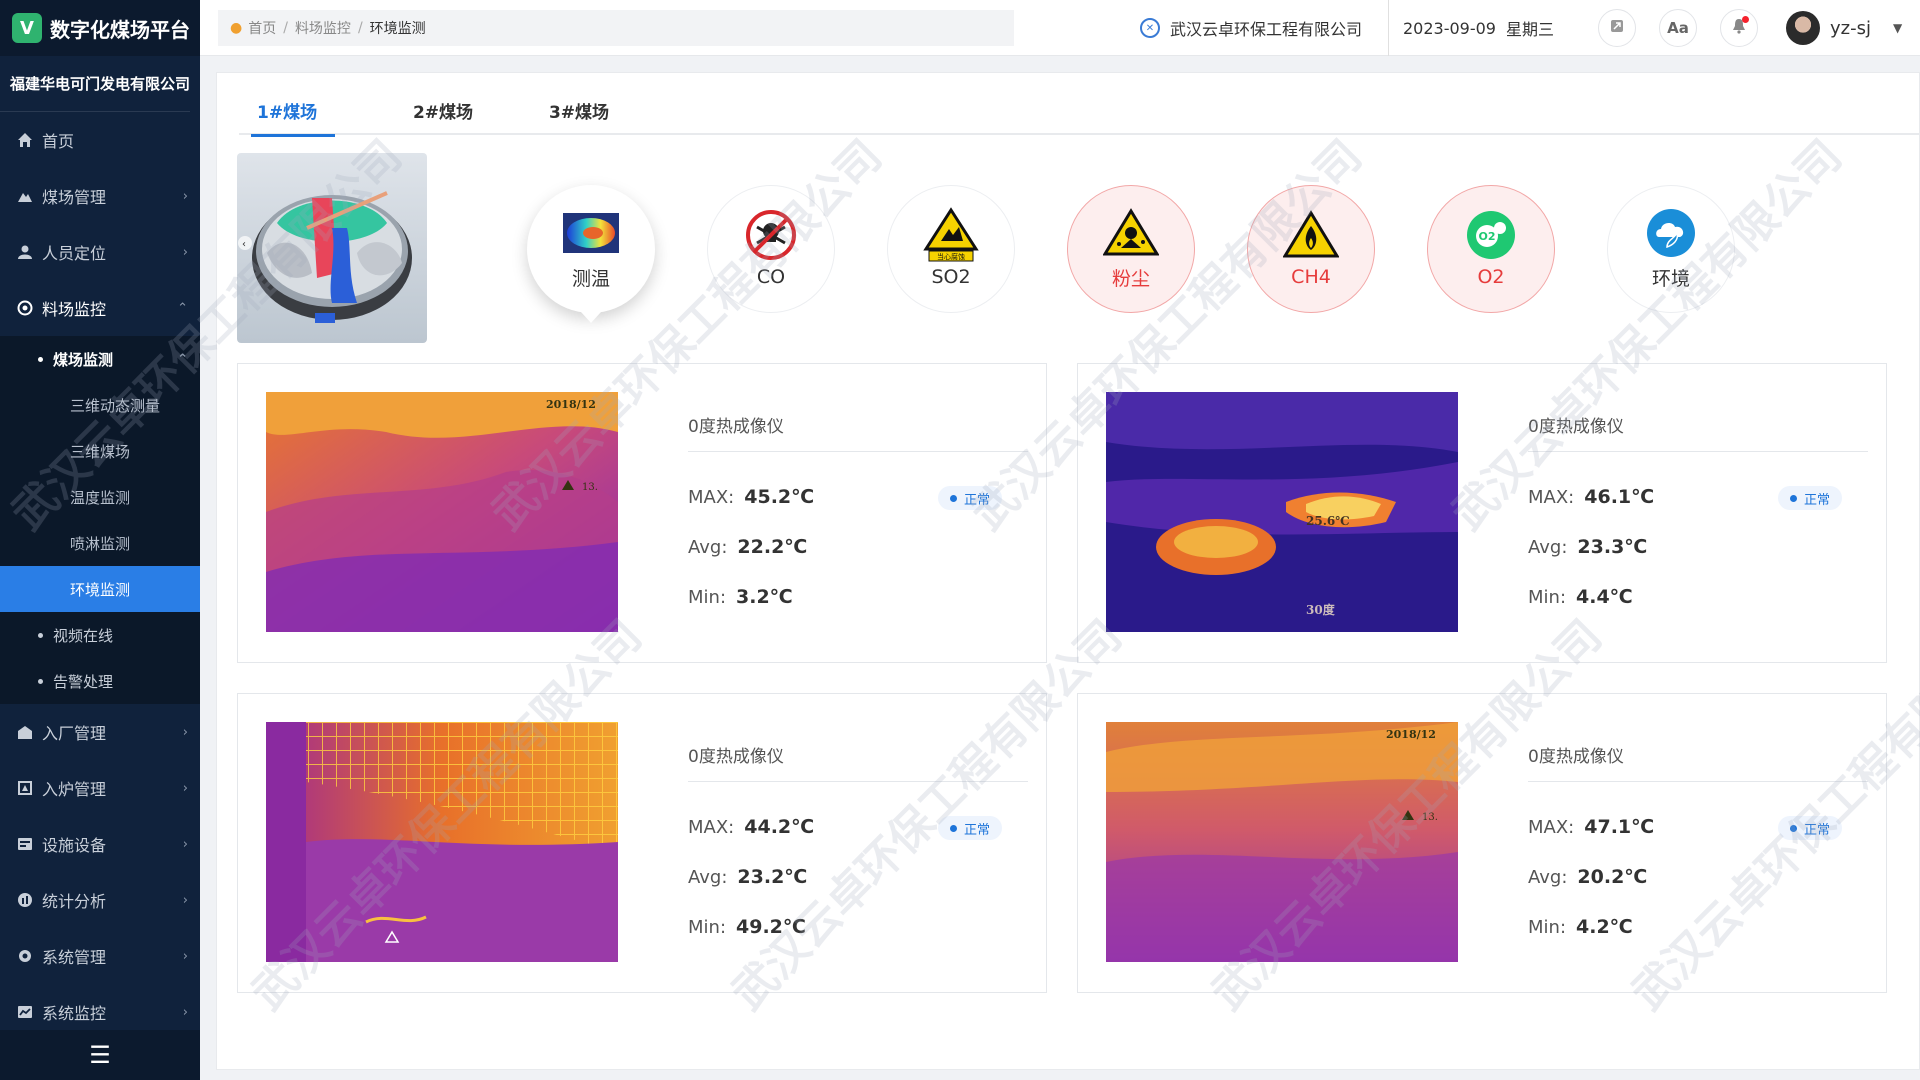 Image resolution: width=1920 pixels, height=1080 pixels. What do you see at coordinates (740, 597) in the screenshot?
I see `stat-min: Min: 3.2℃` at bounding box center [740, 597].